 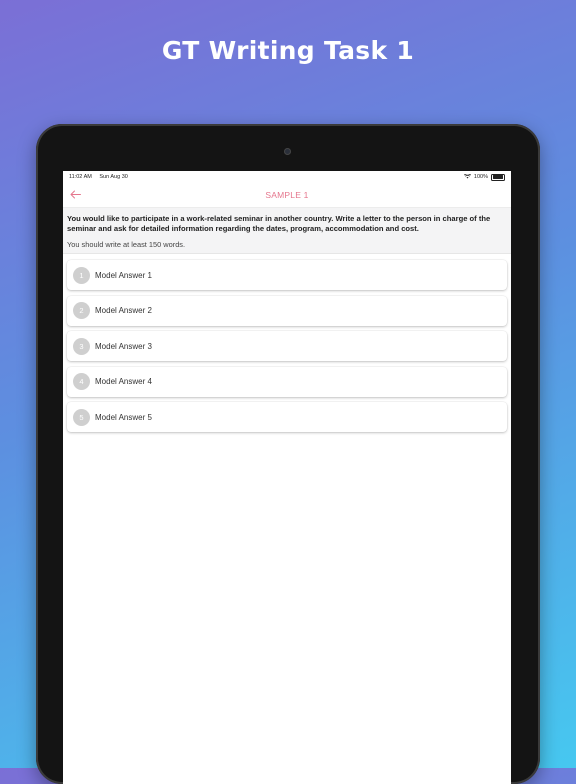 What do you see at coordinates (123, 381) in the screenshot?
I see `answer-label: Model Answer 4` at bounding box center [123, 381].